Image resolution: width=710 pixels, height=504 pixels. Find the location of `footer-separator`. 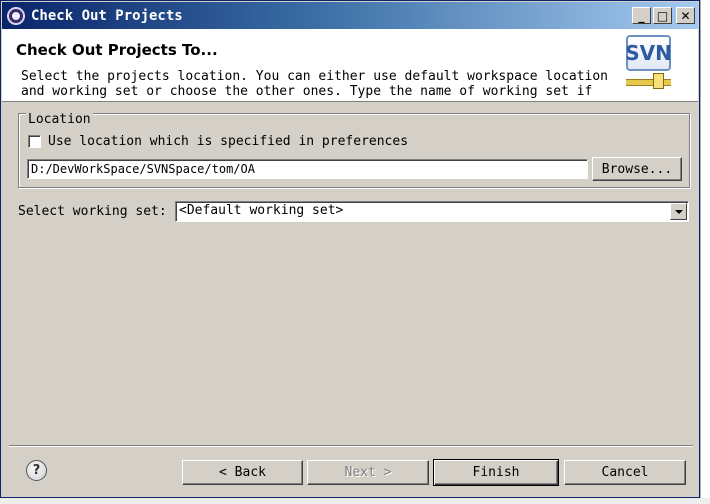

footer-separator is located at coordinates (351, 446).